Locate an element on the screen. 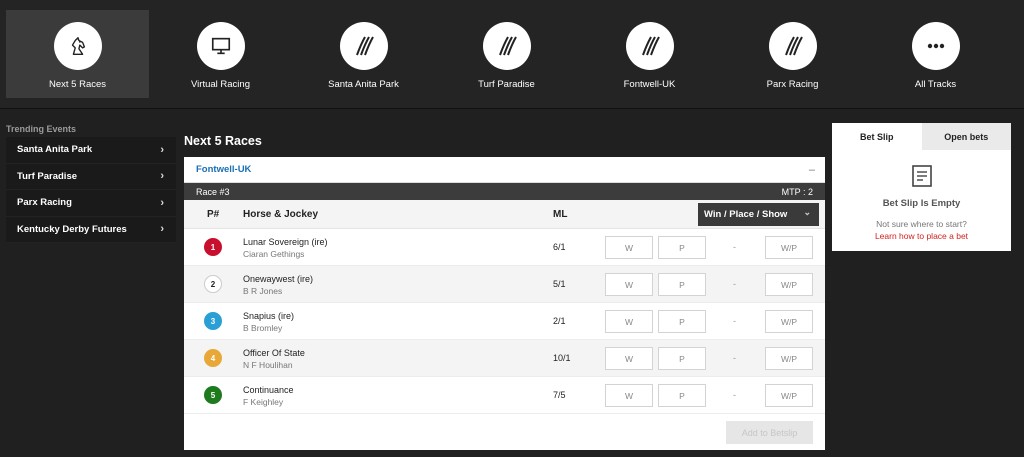 The height and width of the screenshot is (457, 1024). monitor-icon is located at coordinates (220, 46).